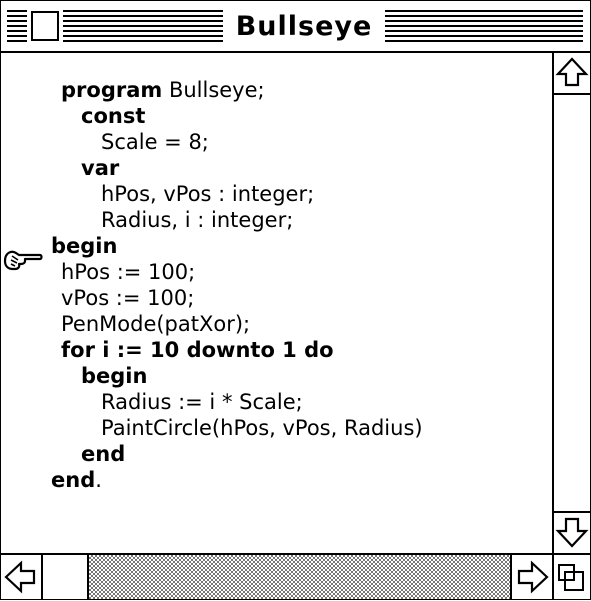  I want to click on code-text: hPos := 100;, so click(128, 272).